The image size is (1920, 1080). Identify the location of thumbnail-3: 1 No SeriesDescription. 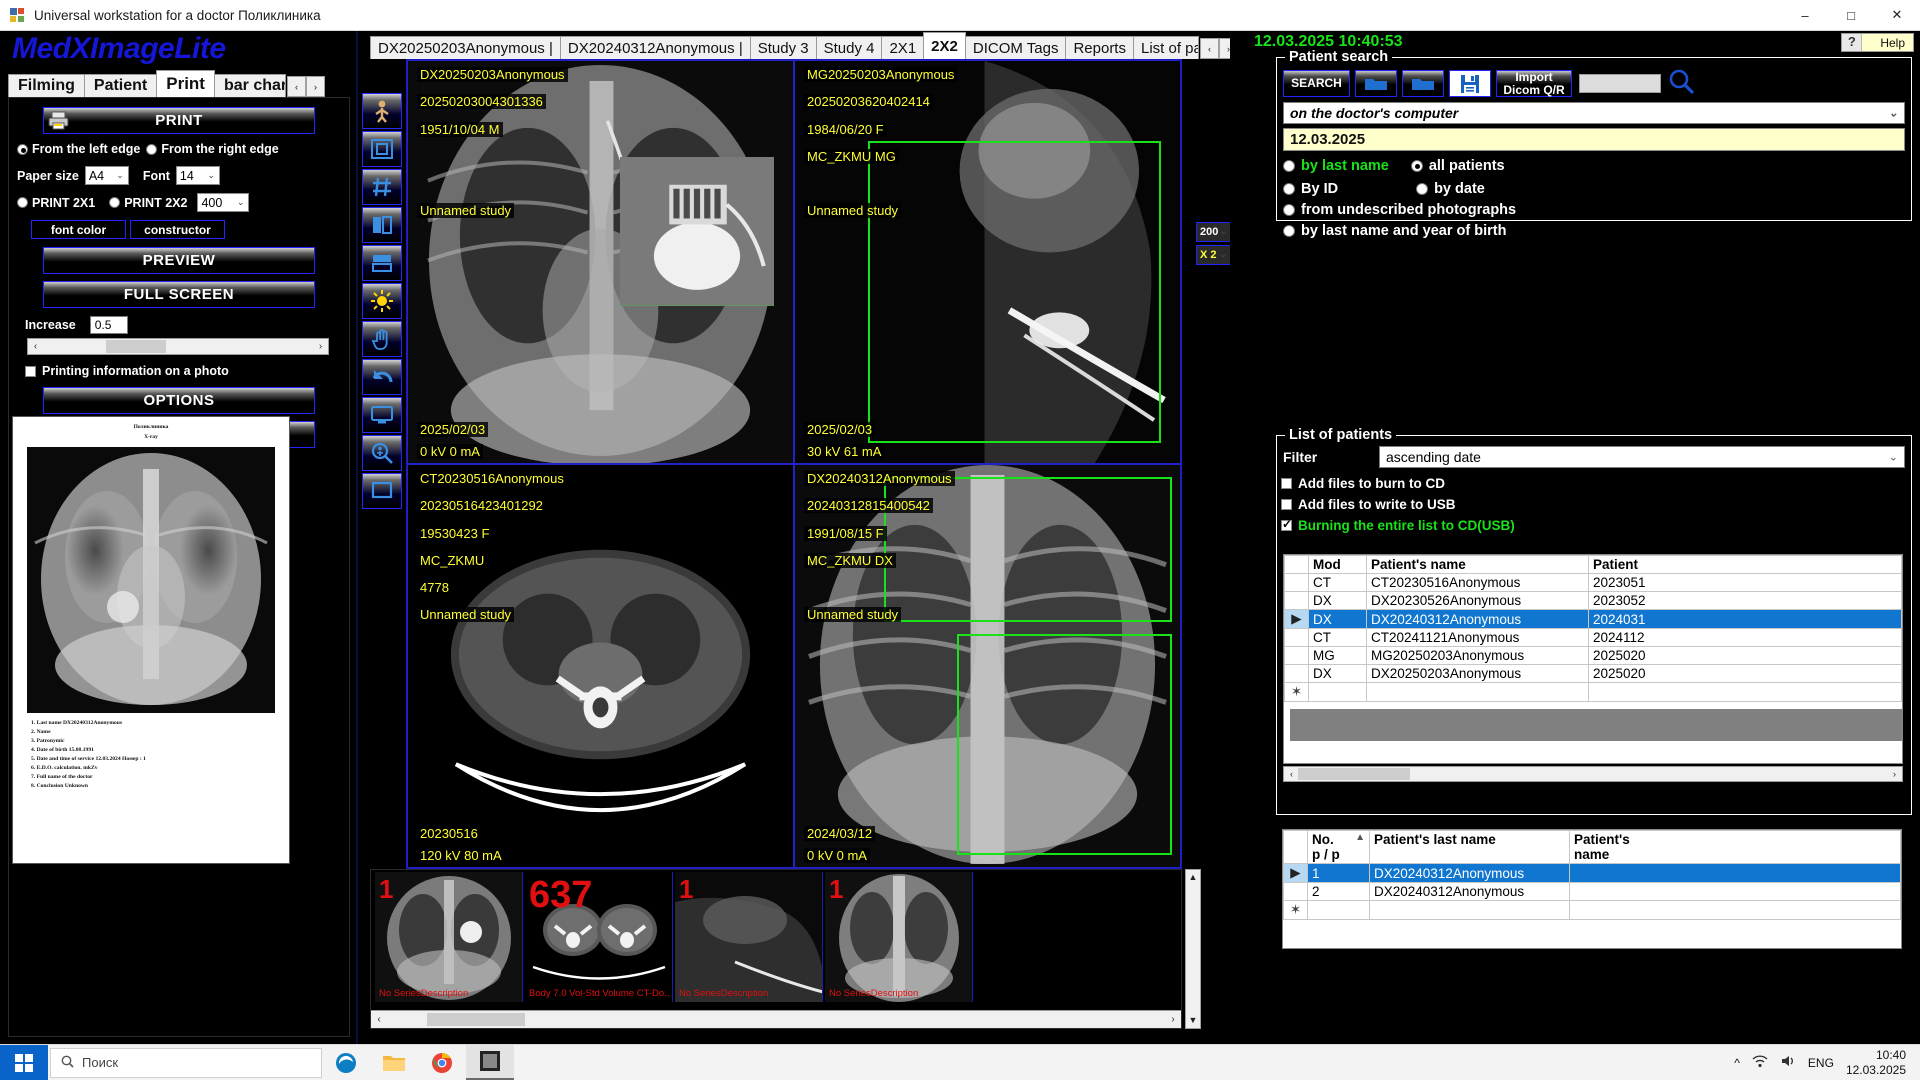
(899, 937).